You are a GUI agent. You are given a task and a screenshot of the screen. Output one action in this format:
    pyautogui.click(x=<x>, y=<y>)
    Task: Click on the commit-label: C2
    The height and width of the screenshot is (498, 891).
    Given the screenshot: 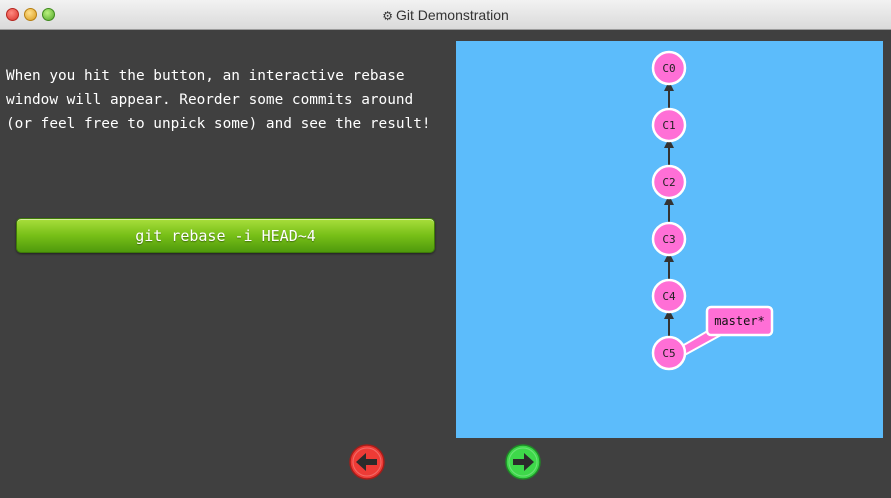 What is the action you would take?
    pyautogui.click(x=668, y=182)
    